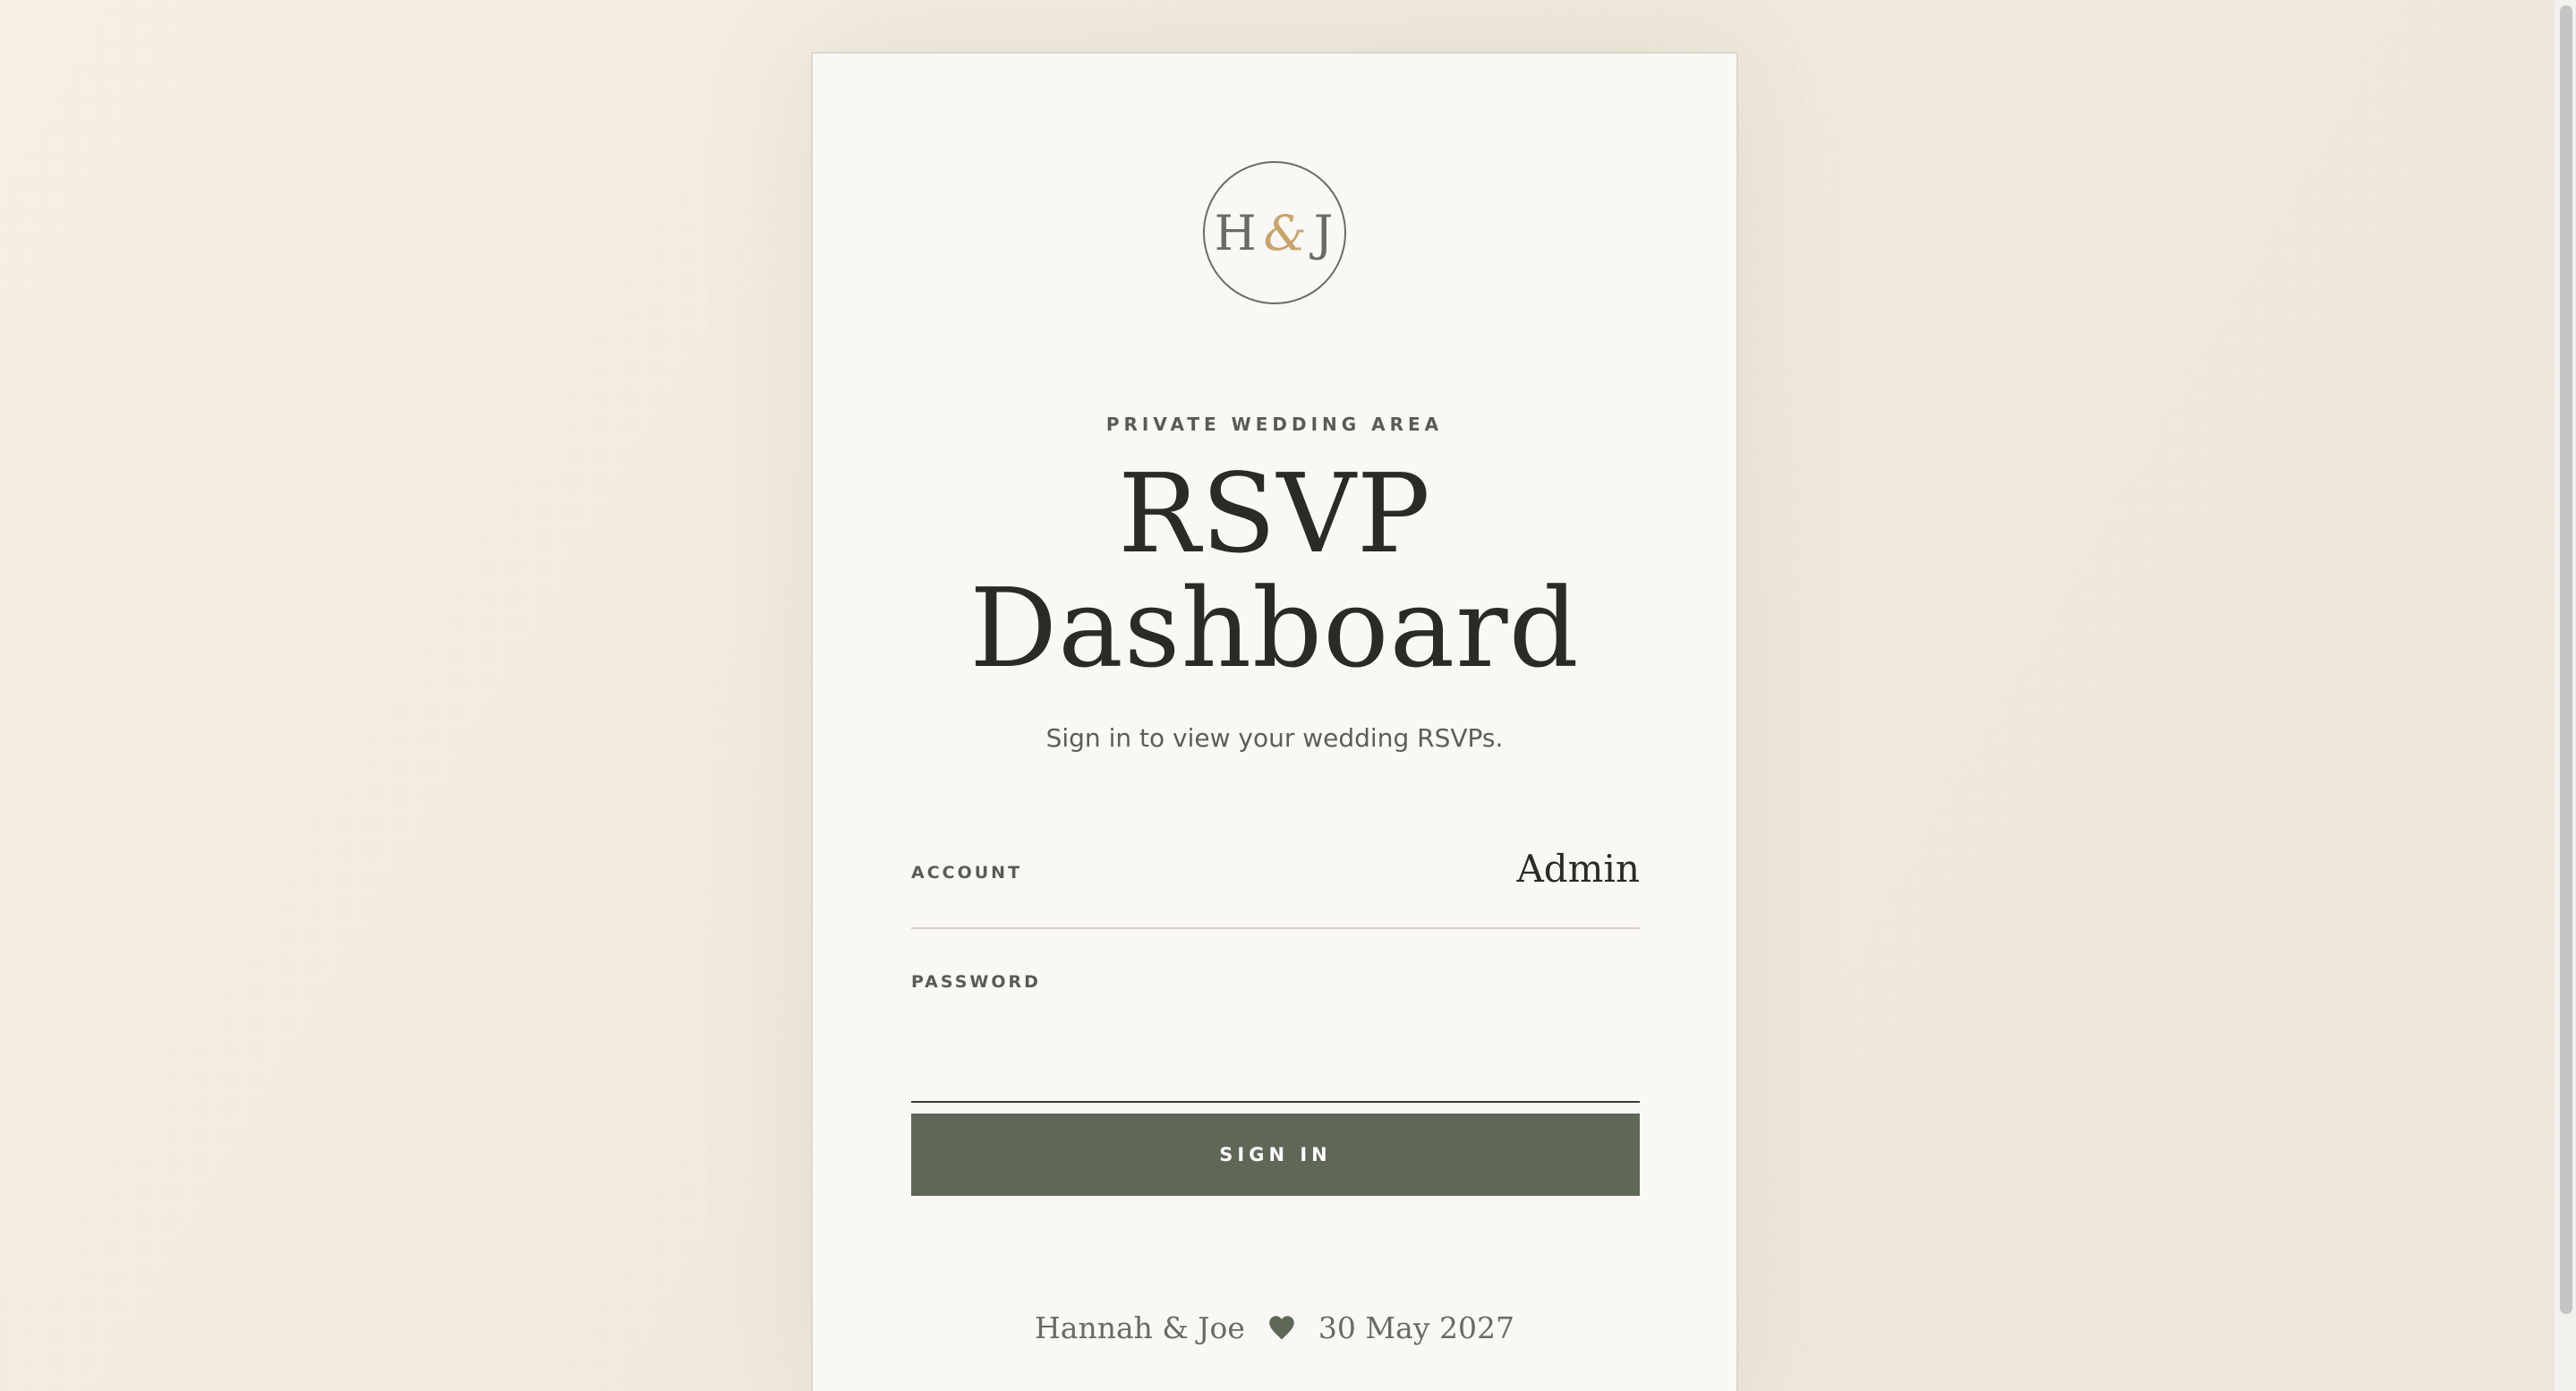 Image resolution: width=2576 pixels, height=1391 pixels. Describe the element at coordinates (1274, 628) in the screenshot. I see `page-title-line-2: Dashboard` at that location.